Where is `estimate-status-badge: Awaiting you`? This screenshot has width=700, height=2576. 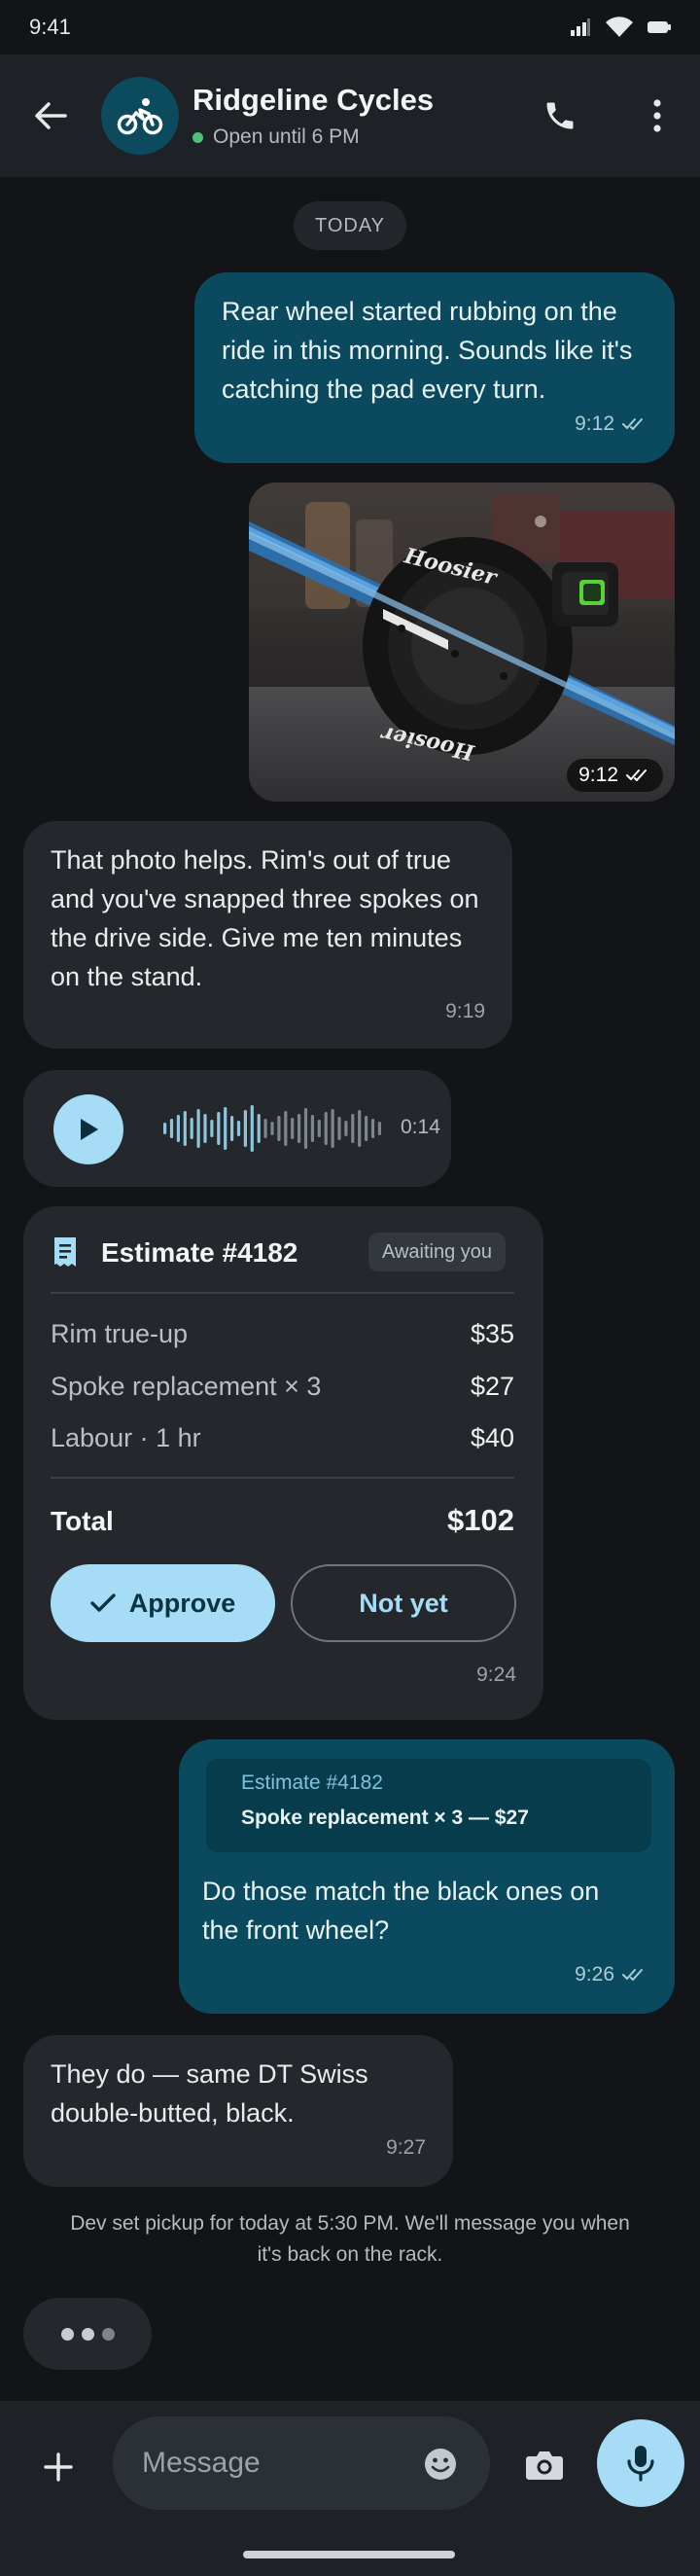
estimate-status-badge: Awaiting you is located at coordinates (437, 1252).